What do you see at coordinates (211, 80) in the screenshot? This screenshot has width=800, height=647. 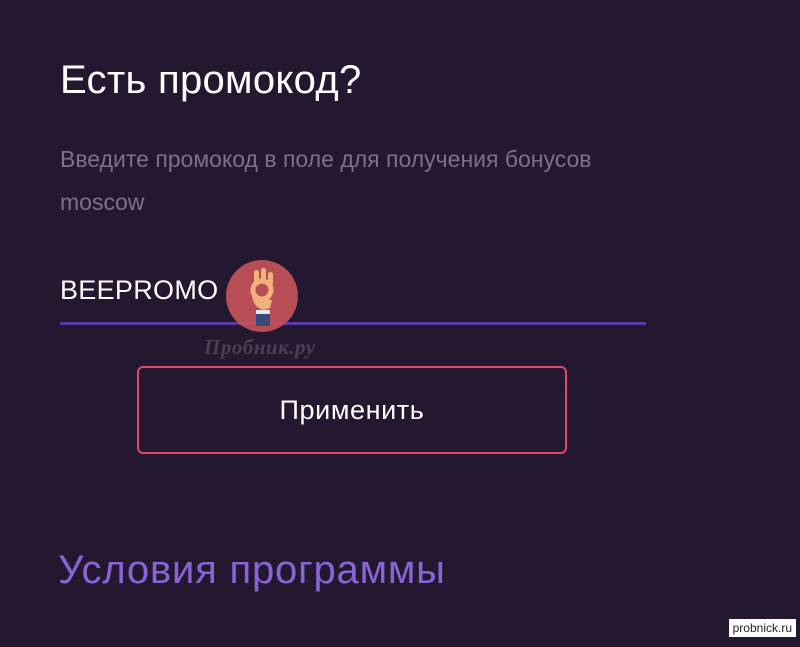 I see `page-title: Есть промокод?` at bounding box center [211, 80].